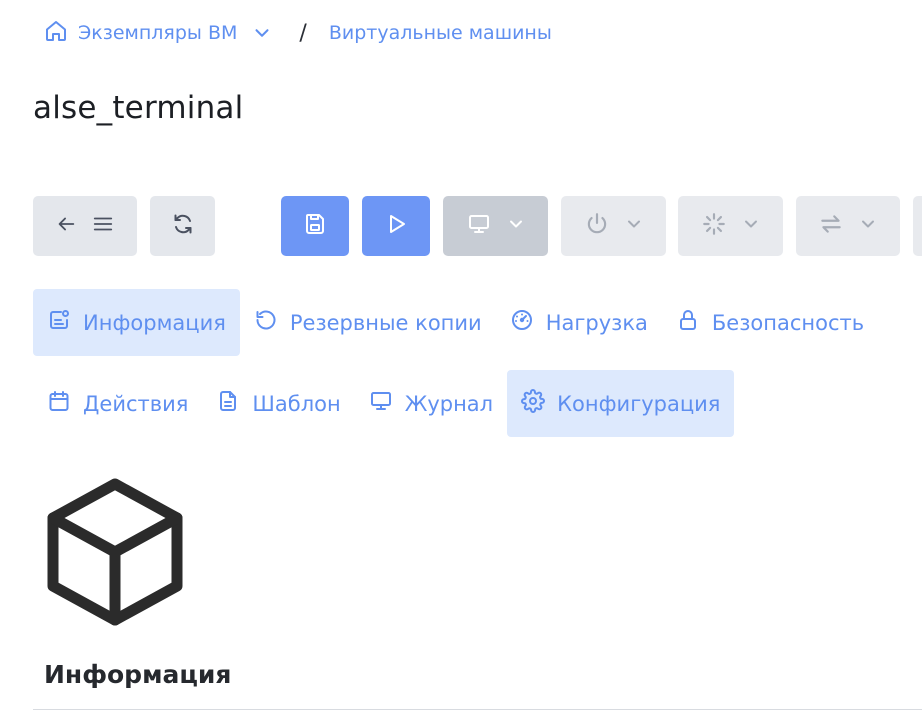 The image size is (922, 711). Describe the element at coordinates (59, 403) in the screenshot. I see `calendar-icon` at that location.